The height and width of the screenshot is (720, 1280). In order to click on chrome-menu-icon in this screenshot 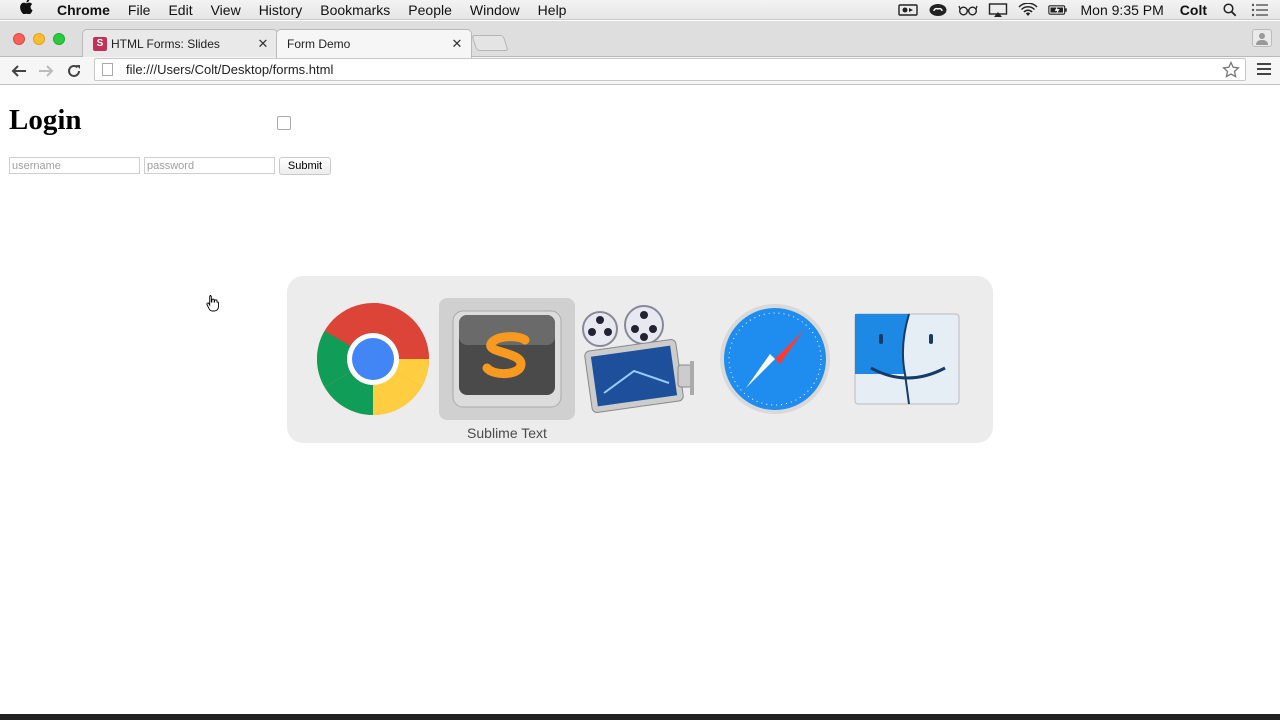, I will do `click(1264, 70)`.